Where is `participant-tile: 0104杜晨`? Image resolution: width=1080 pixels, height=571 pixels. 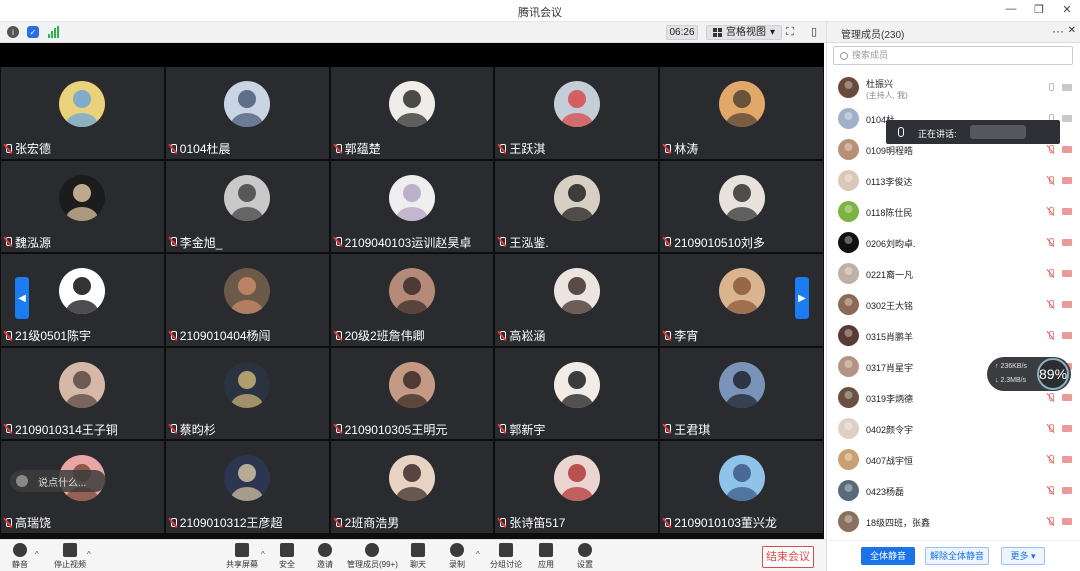
participant-tile: 0104杜晨 is located at coordinates (247, 113).